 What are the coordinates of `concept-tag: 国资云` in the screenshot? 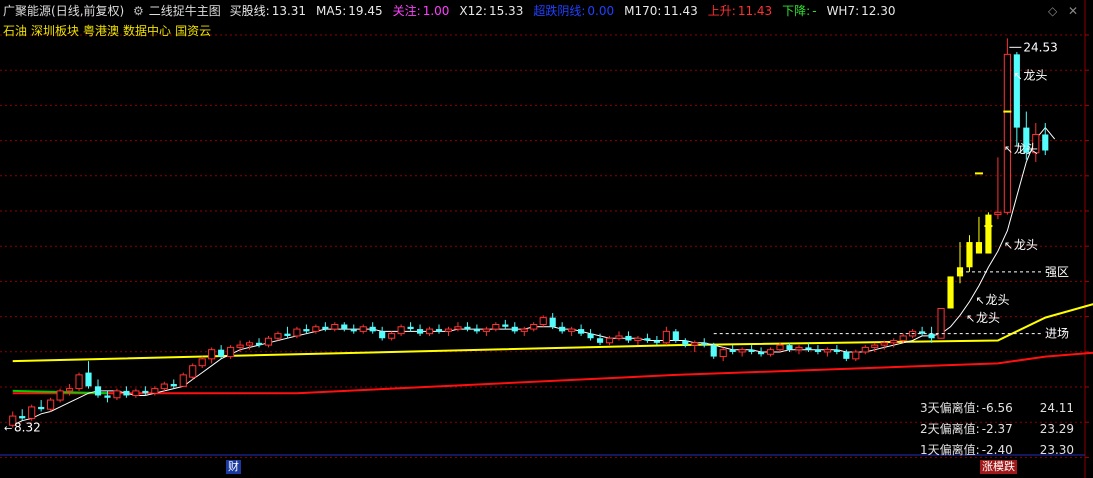 It's located at (193, 31).